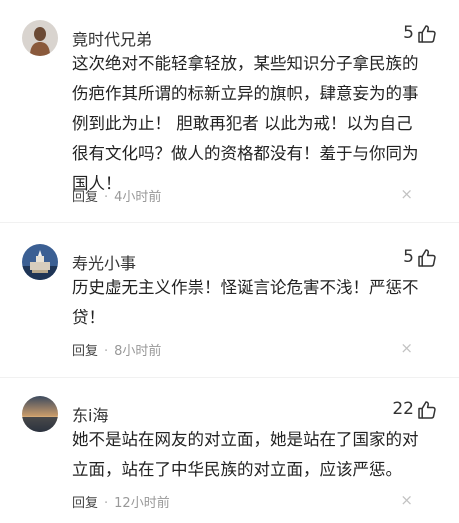  I want to click on avatar-image, so click(40, 414).